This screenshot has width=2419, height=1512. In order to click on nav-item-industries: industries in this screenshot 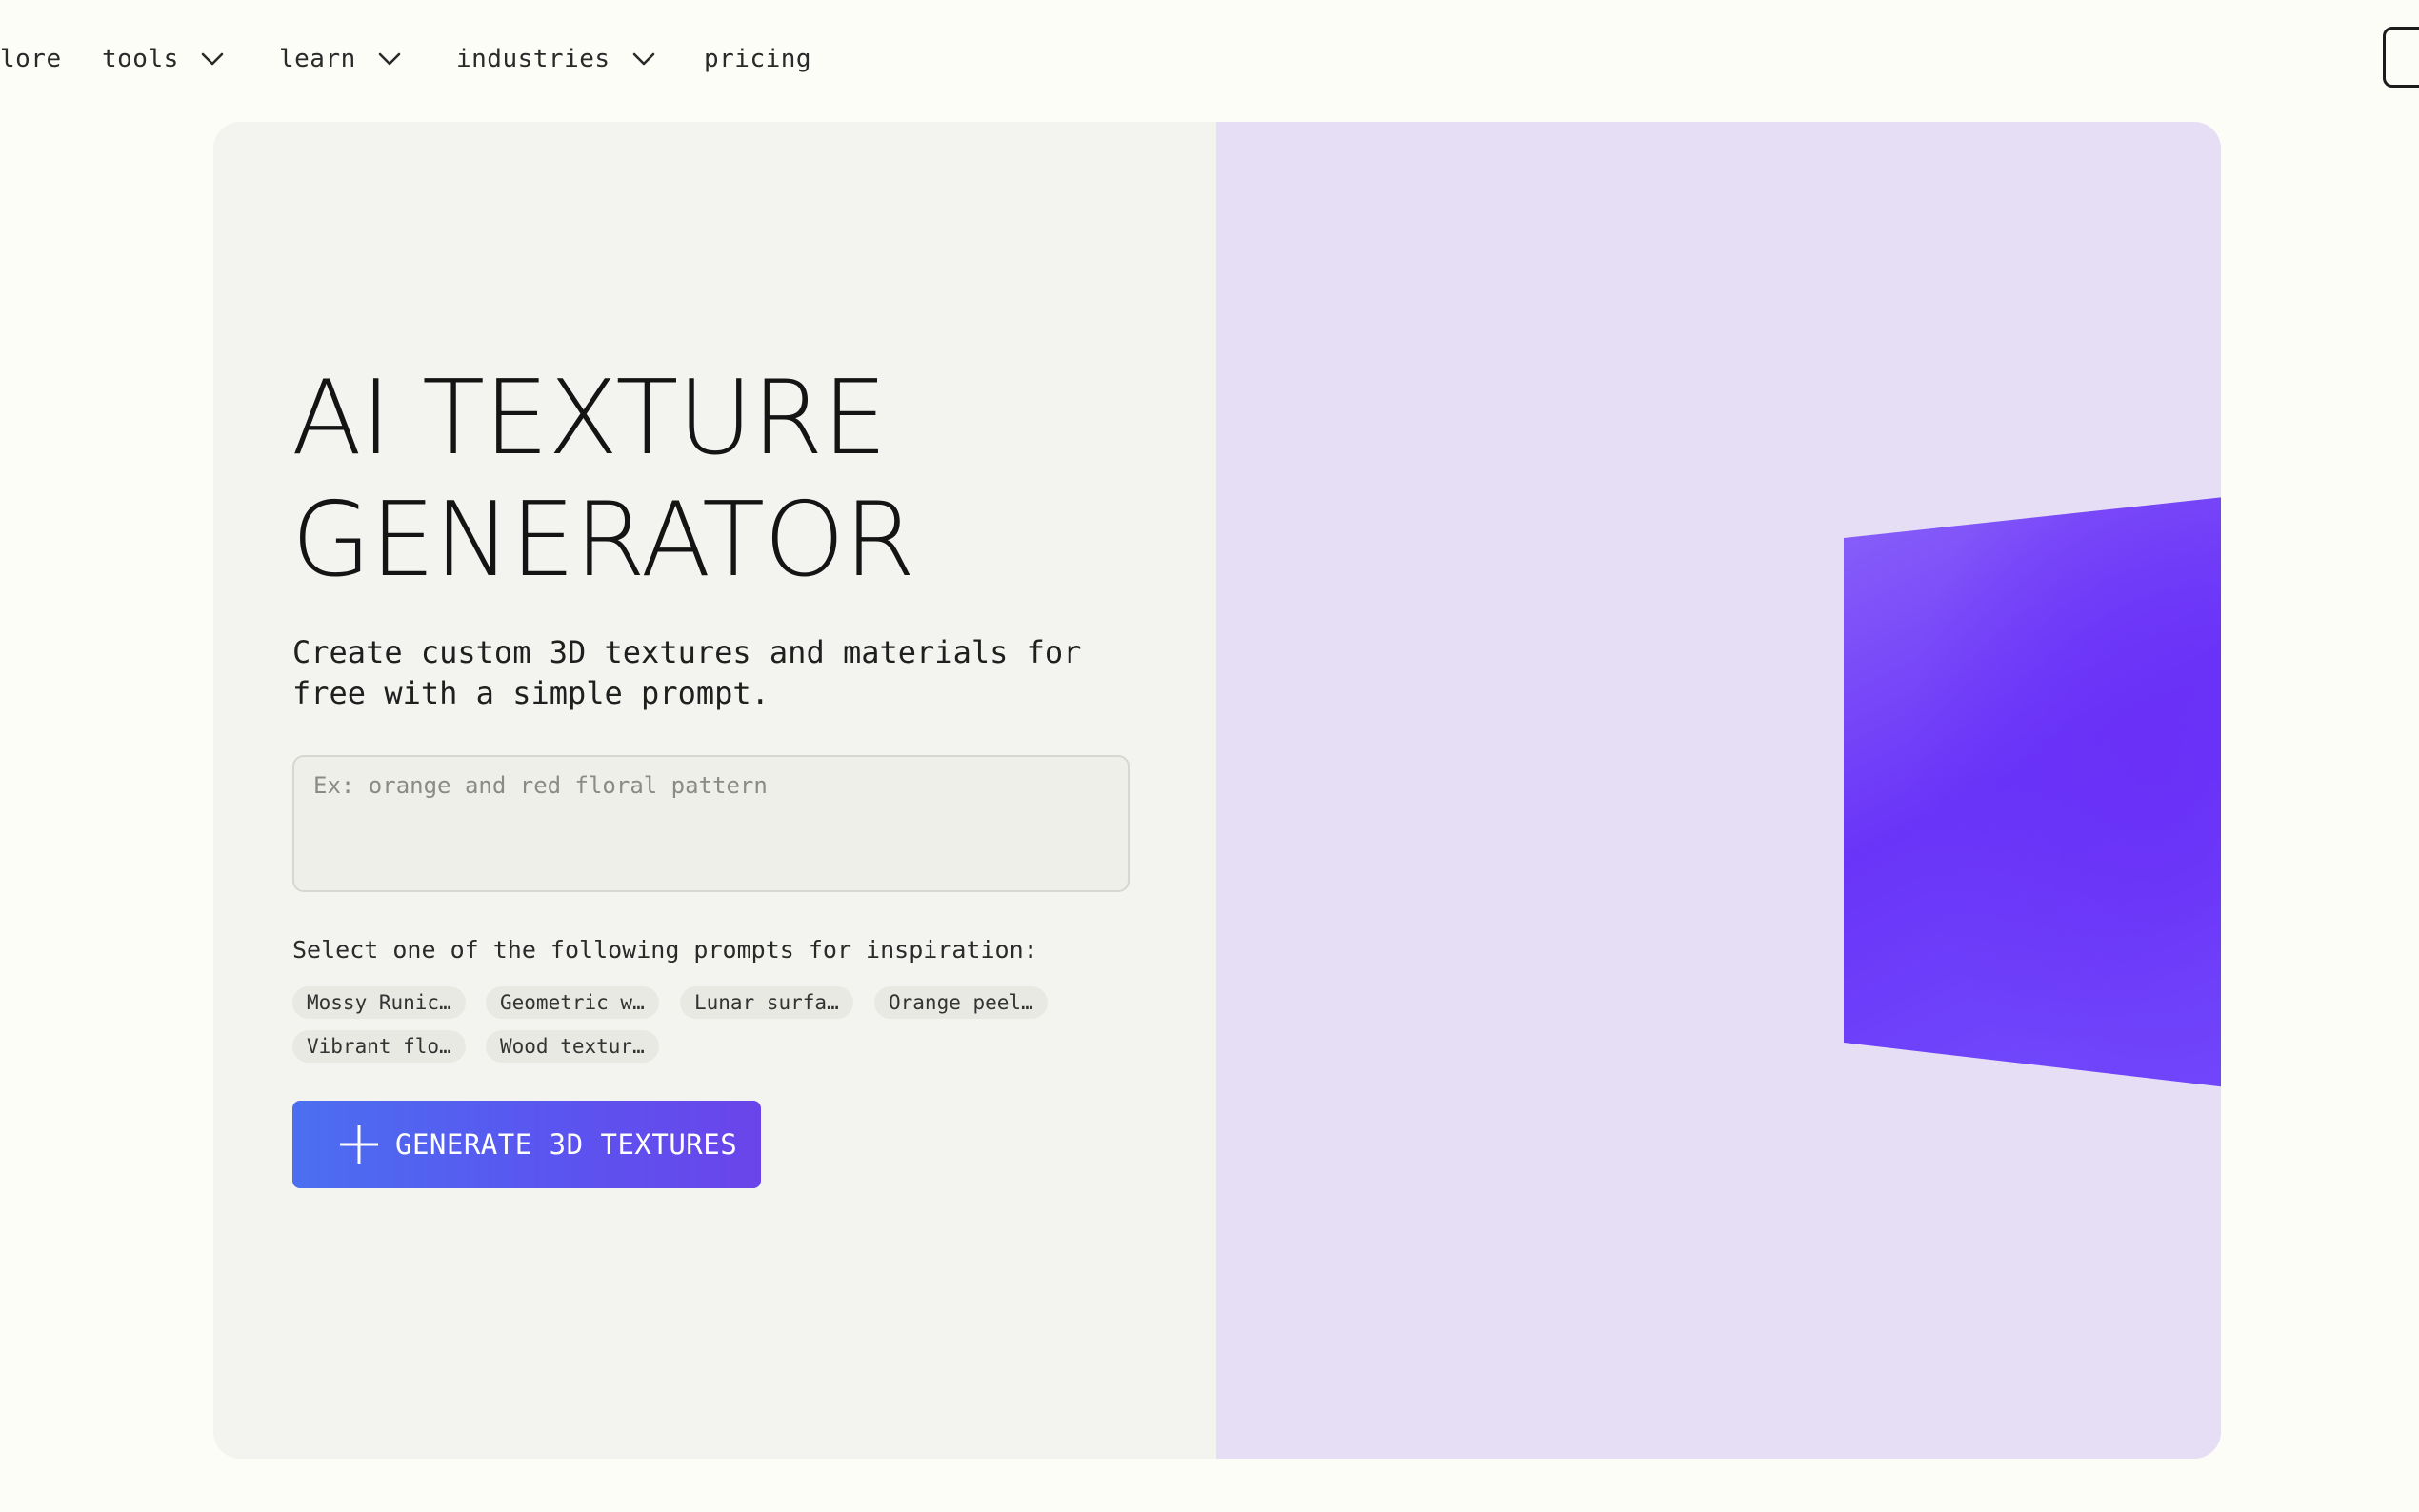, I will do `click(556, 59)`.